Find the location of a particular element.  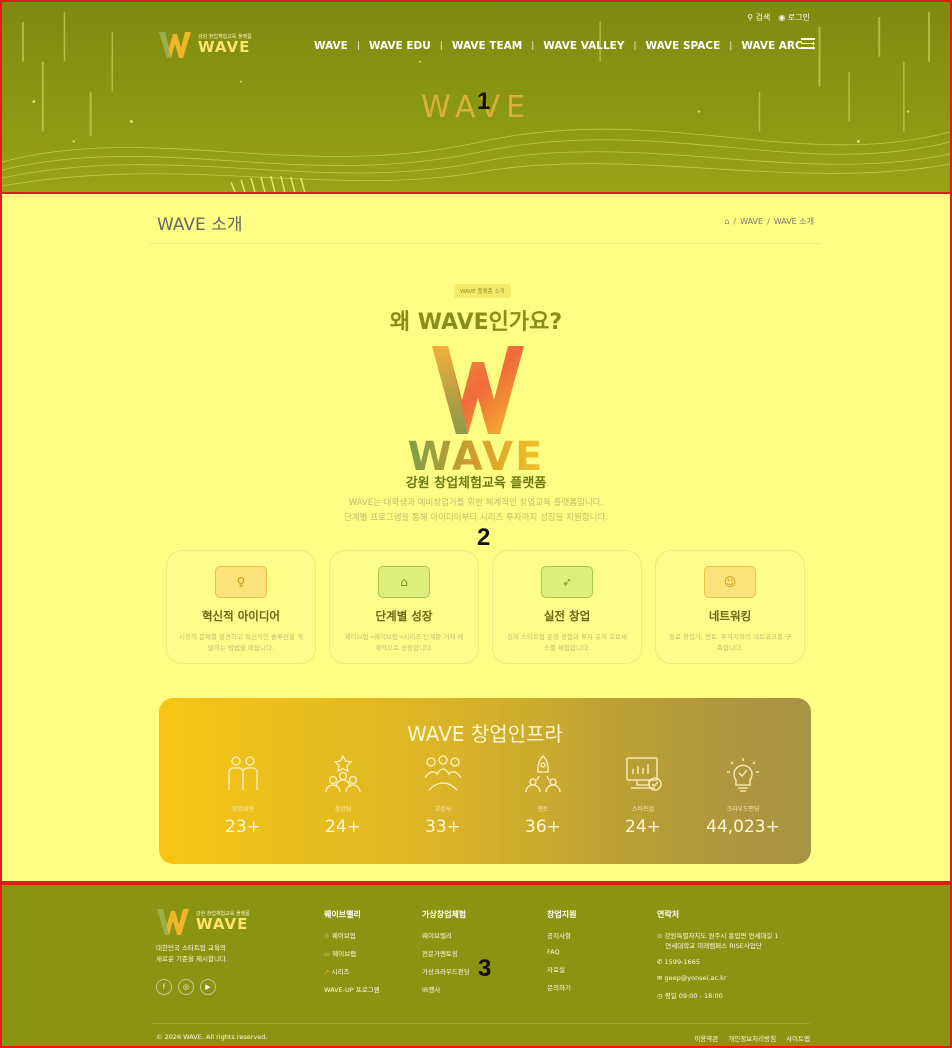

social-links: f ◎ ▶ is located at coordinates (203, 987).